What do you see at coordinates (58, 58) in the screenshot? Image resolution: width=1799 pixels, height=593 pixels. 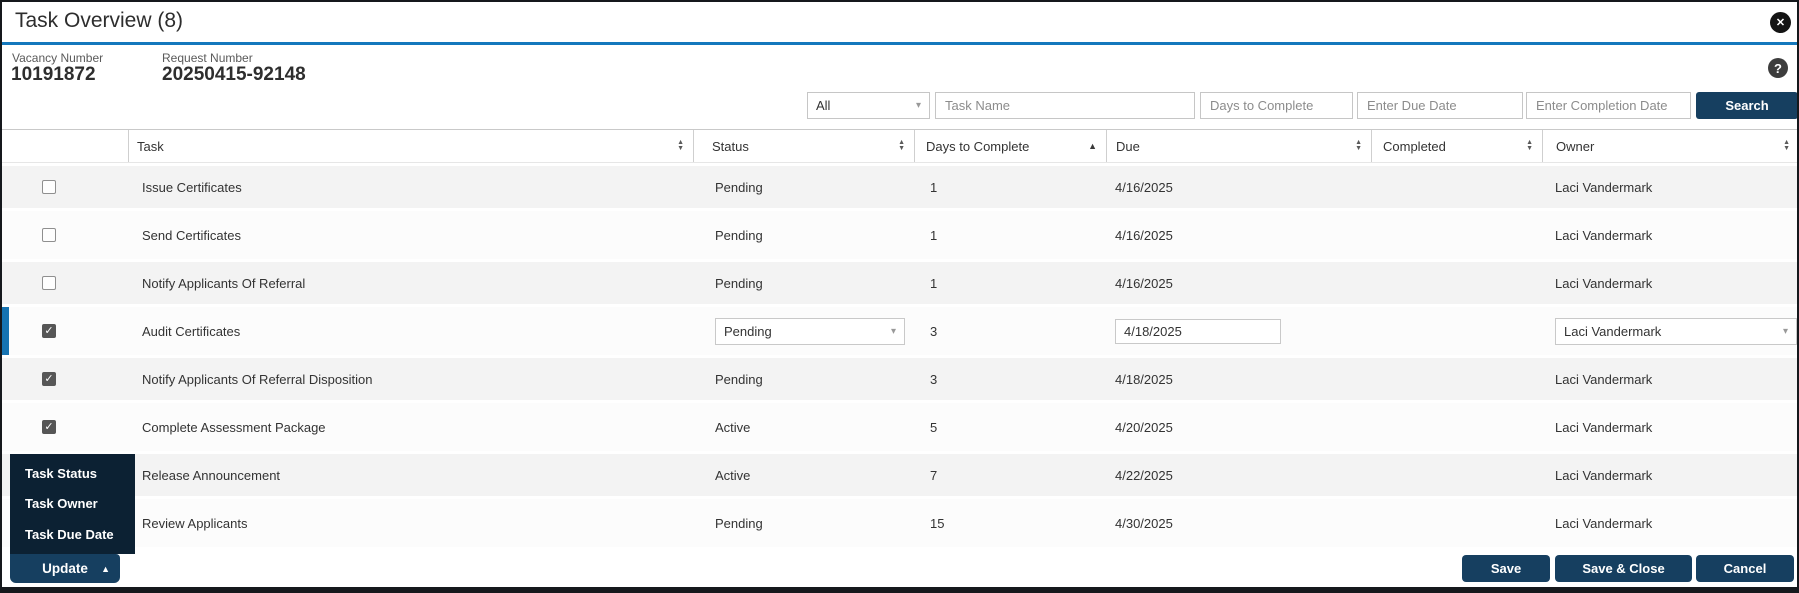 I see `vacancy-number-label: Vacancy Number` at bounding box center [58, 58].